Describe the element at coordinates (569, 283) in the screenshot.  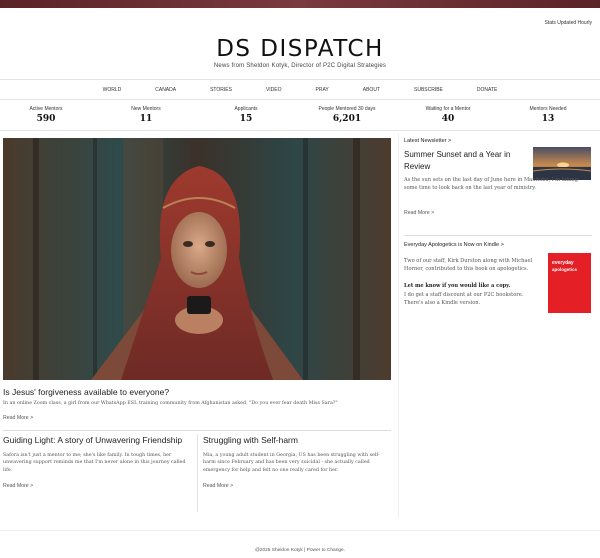
I see `book-cover-image: everyday apologetics` at that location.